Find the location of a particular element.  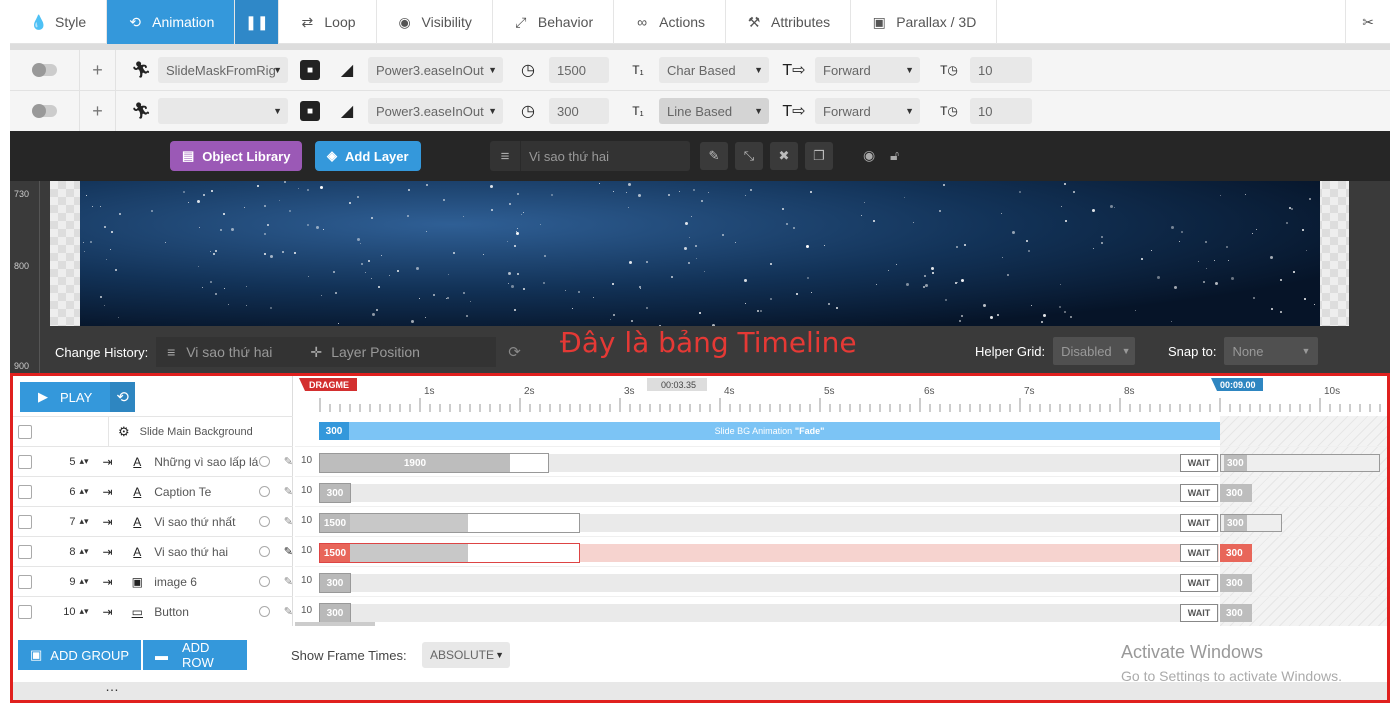

attach-button: ✂ is located at coordinates (1367, 22).